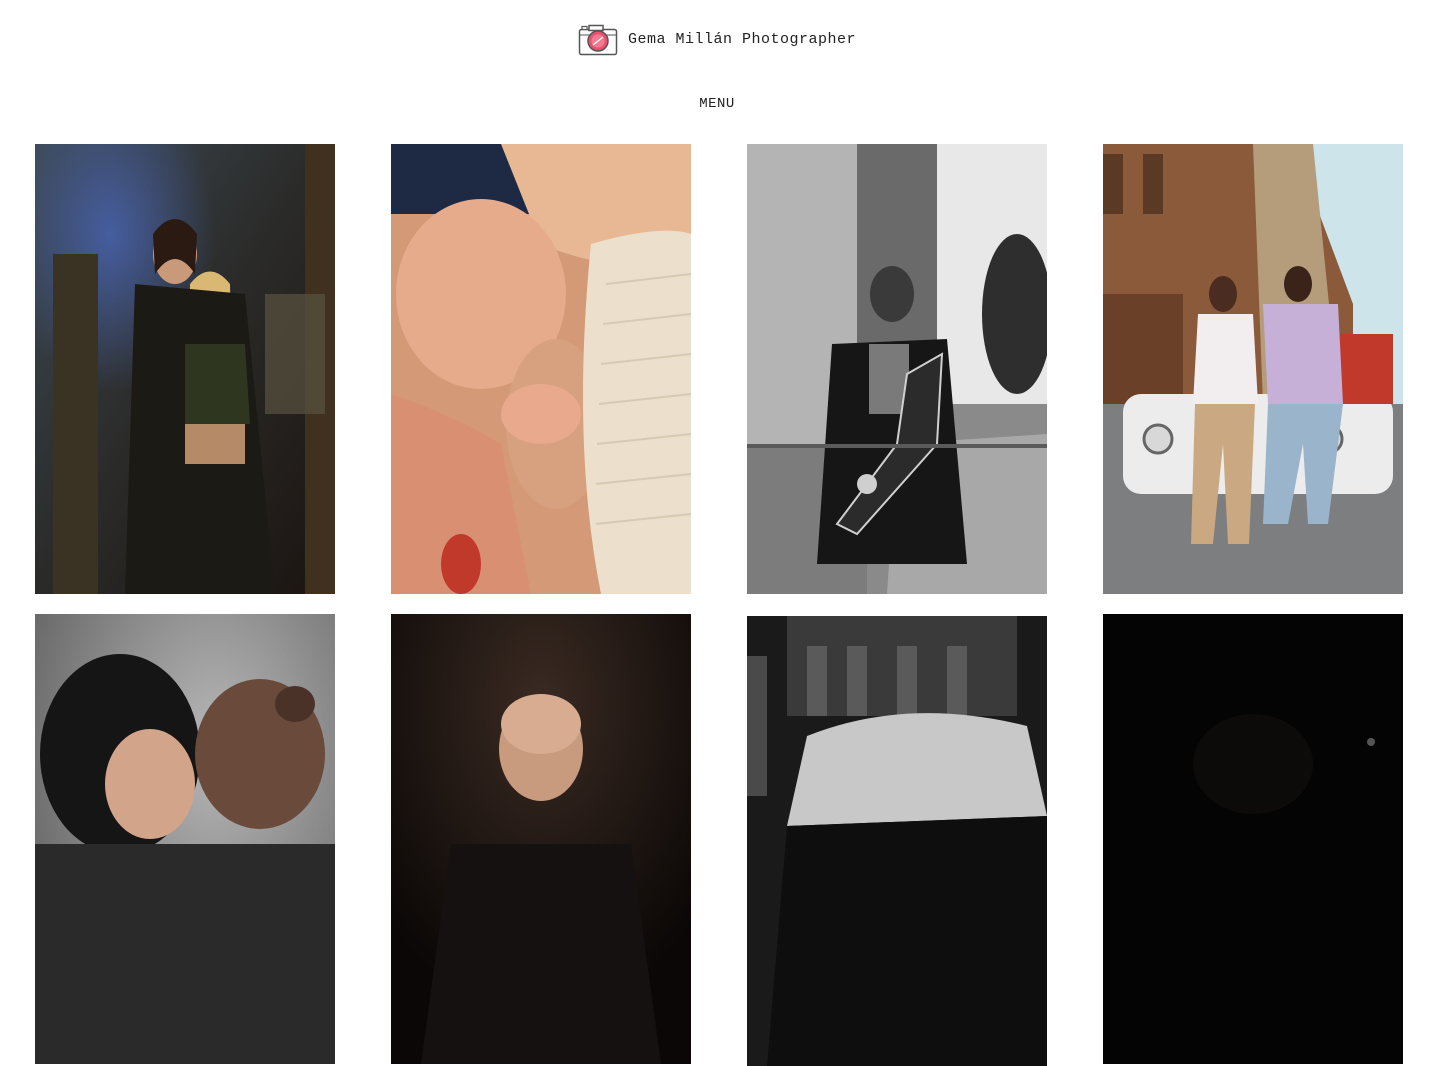  I want to click on gallery-photo-elderly-man, so click(541, 839).